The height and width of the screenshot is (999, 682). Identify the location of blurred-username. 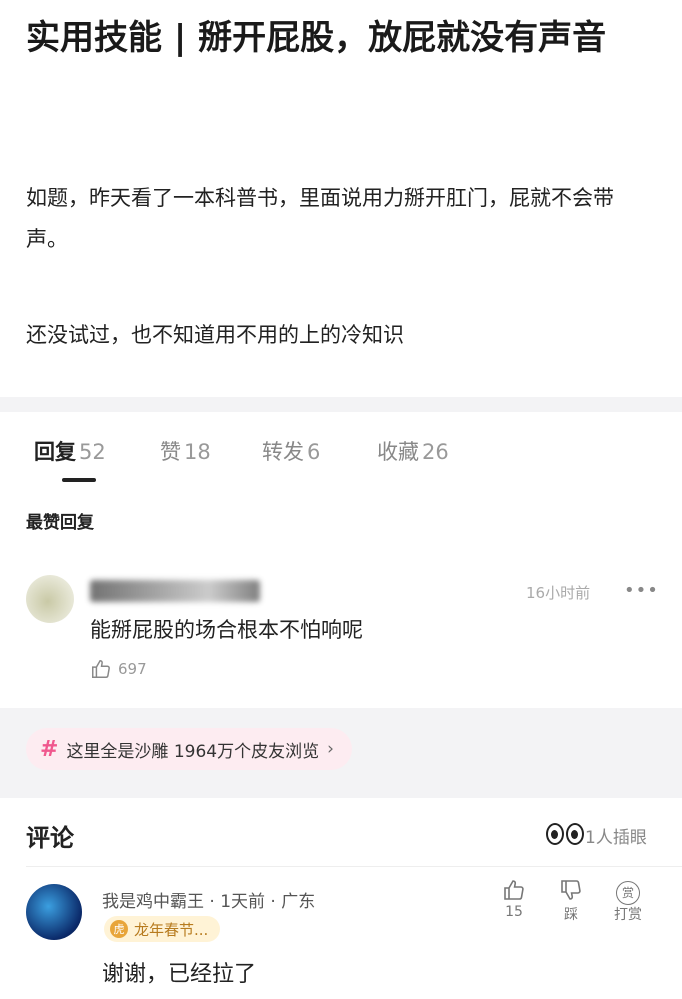
(175, 591).